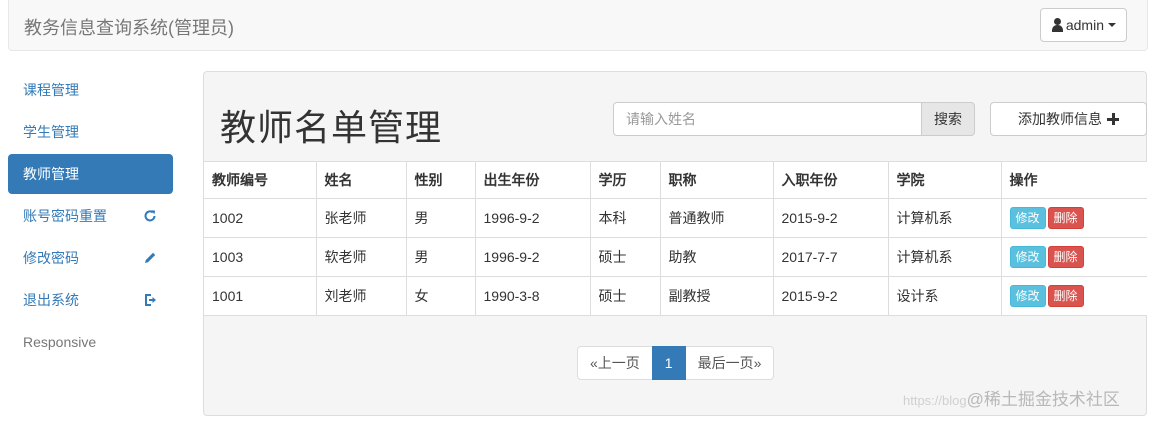  Describe the element at coordinates (578, 25) in the screenshot. I see `top-navbar: 教务信息查询系统(管理员) admin` at that location.